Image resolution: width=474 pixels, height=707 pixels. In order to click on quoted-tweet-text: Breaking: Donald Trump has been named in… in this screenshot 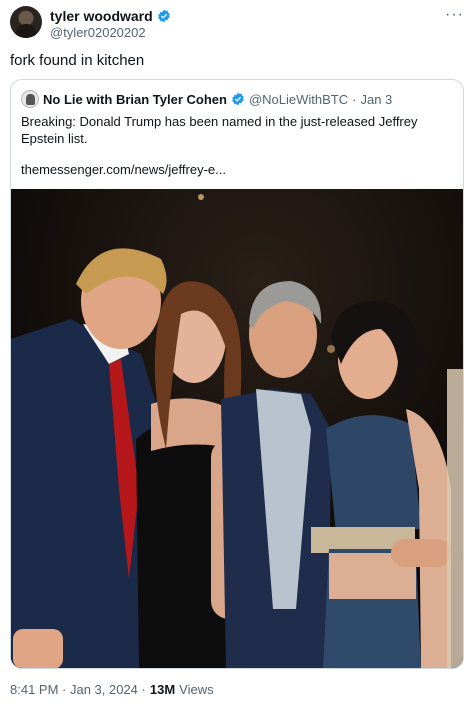, I will do `click(219, 130)`.